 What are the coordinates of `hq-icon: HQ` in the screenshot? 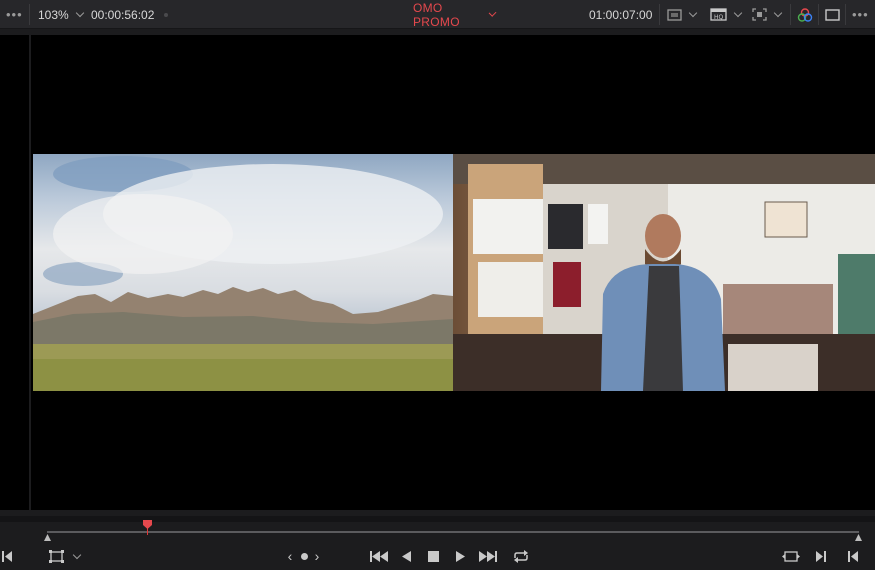 It's located at (718, 14).